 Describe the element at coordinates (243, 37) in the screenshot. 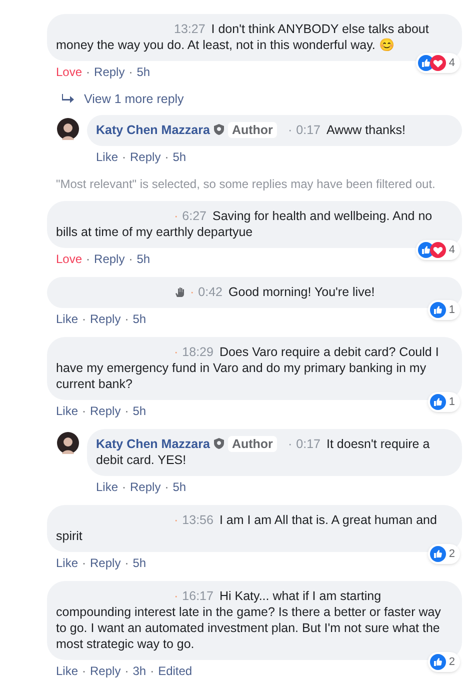

I see `comment-text: 13:27 I don't think ANYBODY else talks about money the way you do. At least, not in this wonderful way. 😊` at that location.